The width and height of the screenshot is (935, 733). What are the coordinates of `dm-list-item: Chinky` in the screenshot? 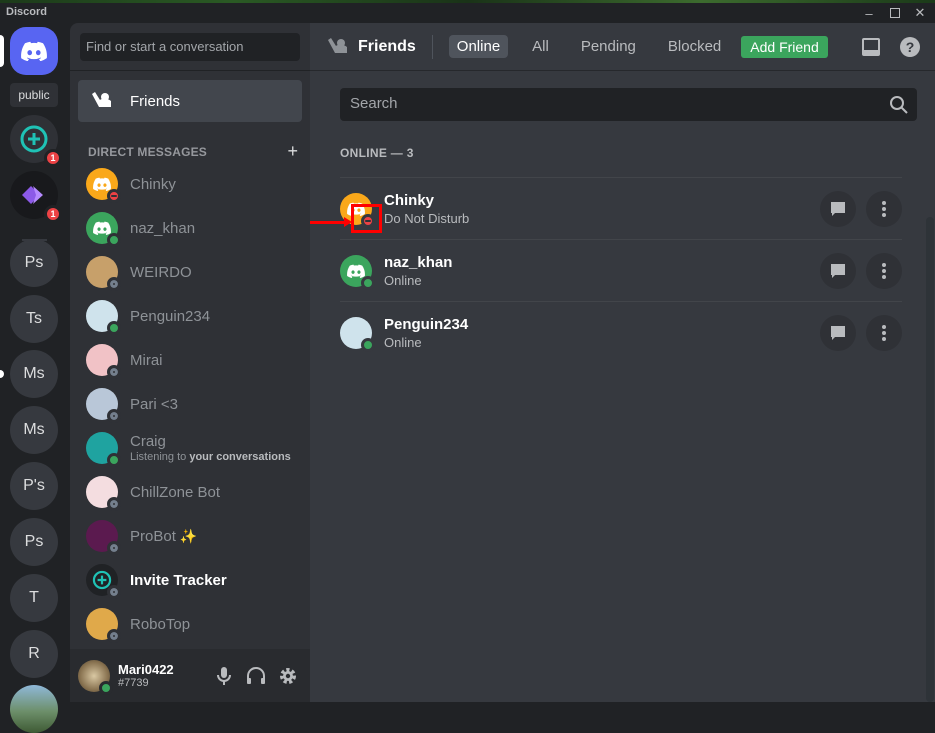 It's located at (190, 184).